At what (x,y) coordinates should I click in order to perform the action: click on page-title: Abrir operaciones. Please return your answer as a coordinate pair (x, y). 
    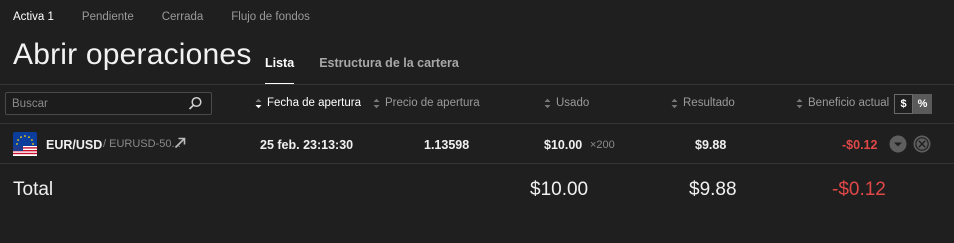
    Looking at the image, I should click on (132, 54).